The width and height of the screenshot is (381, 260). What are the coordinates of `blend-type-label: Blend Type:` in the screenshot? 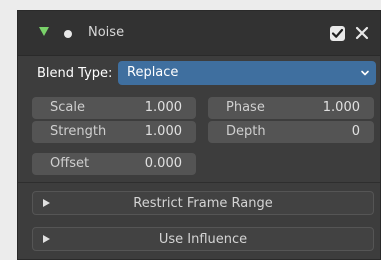 It's located at (75, 73).